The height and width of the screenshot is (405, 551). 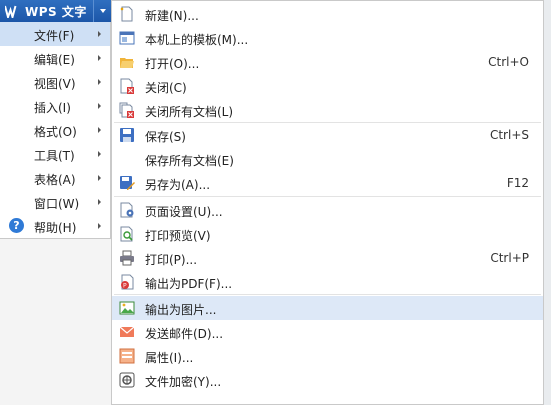 What do you see at coordinates (52, 108) in the screenshot?
I see `menu-label: 插入(I)` at bounding box center [52, 108].